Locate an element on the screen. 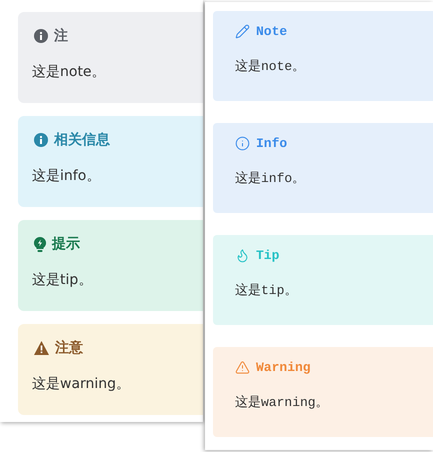 Image resolution: width=433 pixels, height=452 pixels. callout-title: 相关信息 is located at coordinates (82, 140).